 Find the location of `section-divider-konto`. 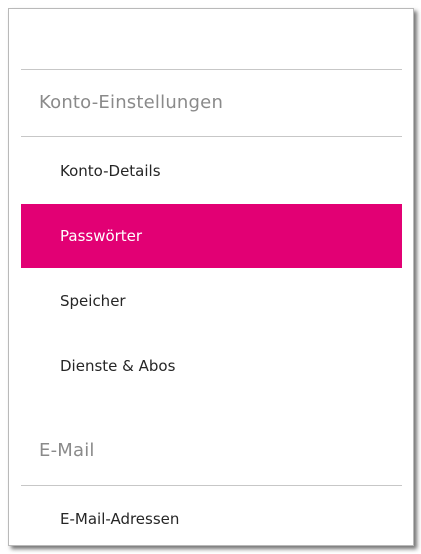

section-divider-konto is located at coordinates (211, 136).